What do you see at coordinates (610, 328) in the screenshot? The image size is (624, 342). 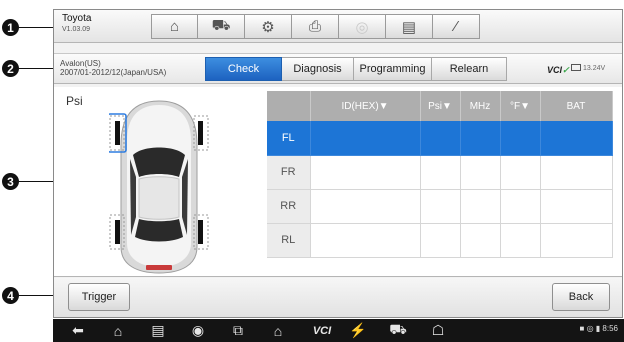 I see `clock-time: 8:56` at bounding box center [610, 328].